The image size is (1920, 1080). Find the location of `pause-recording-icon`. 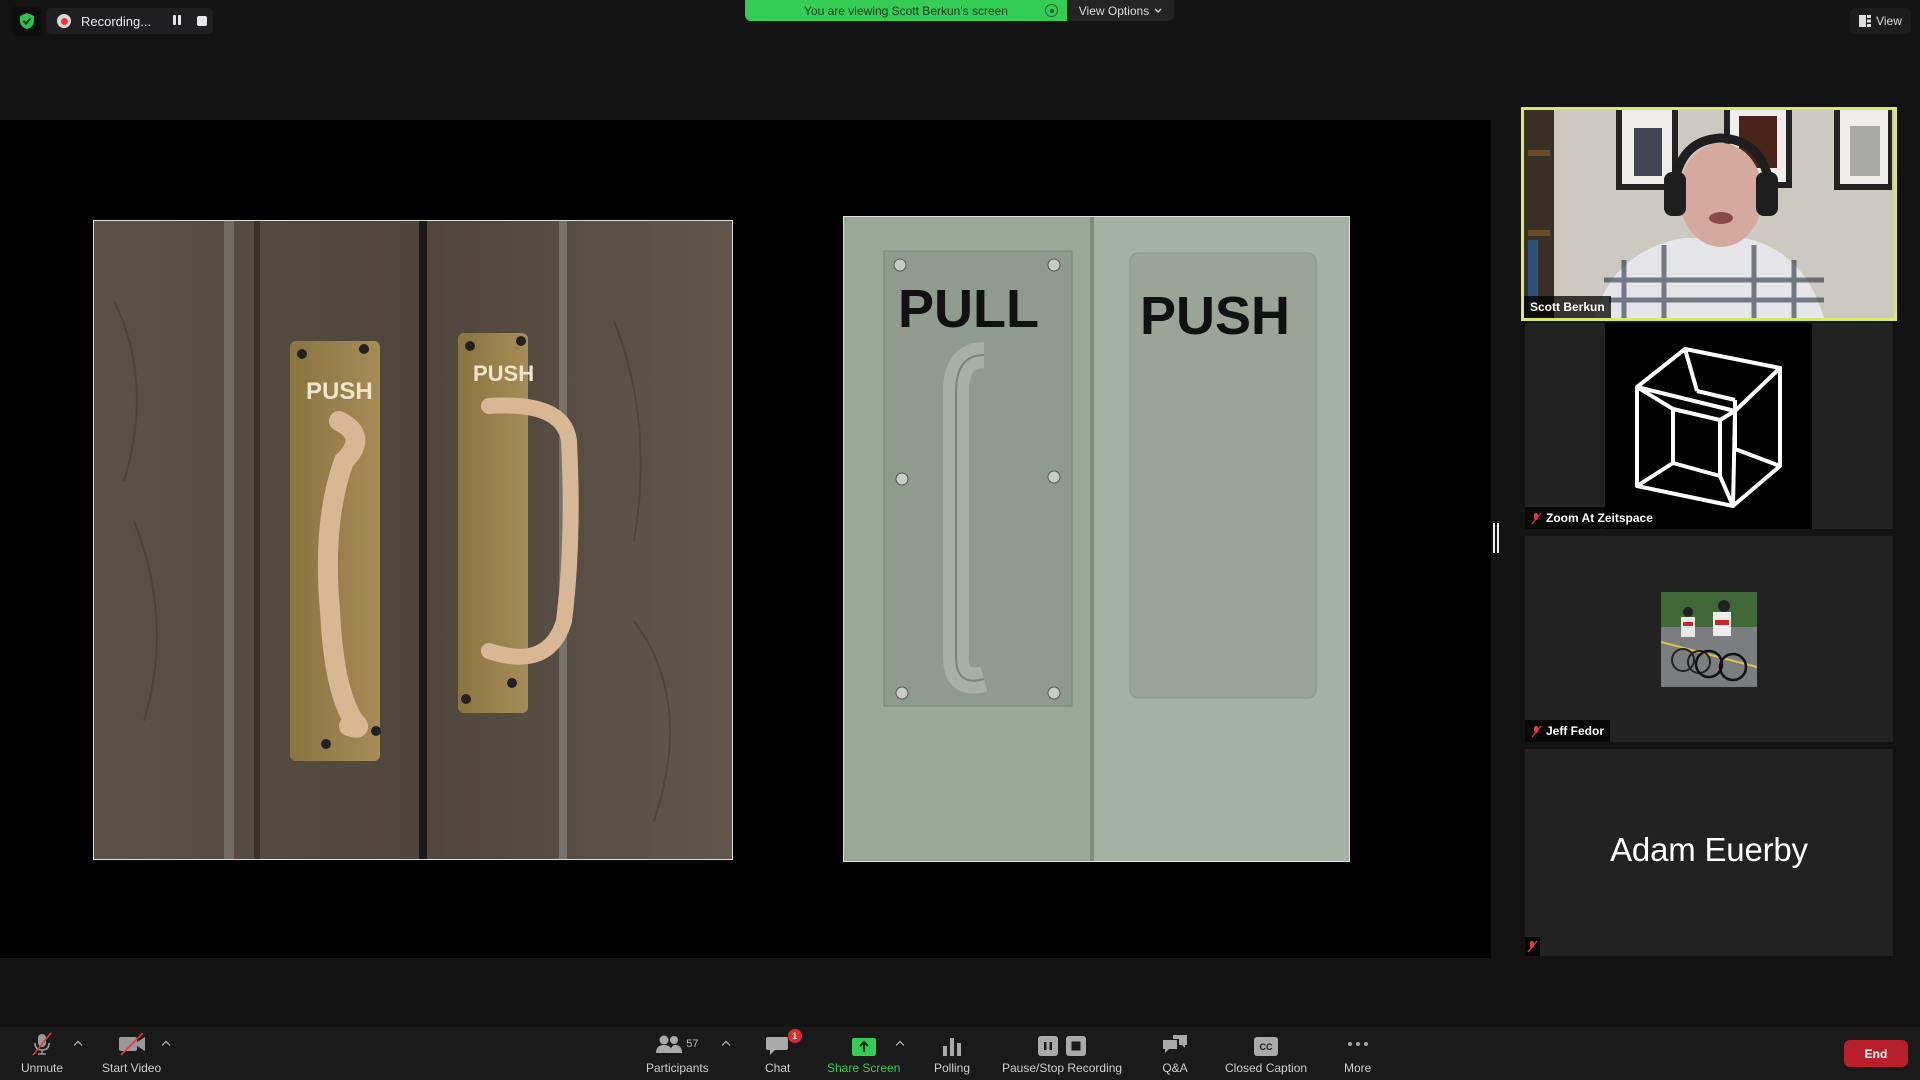

pause-recording-icon is located at coordinates (177, 21).